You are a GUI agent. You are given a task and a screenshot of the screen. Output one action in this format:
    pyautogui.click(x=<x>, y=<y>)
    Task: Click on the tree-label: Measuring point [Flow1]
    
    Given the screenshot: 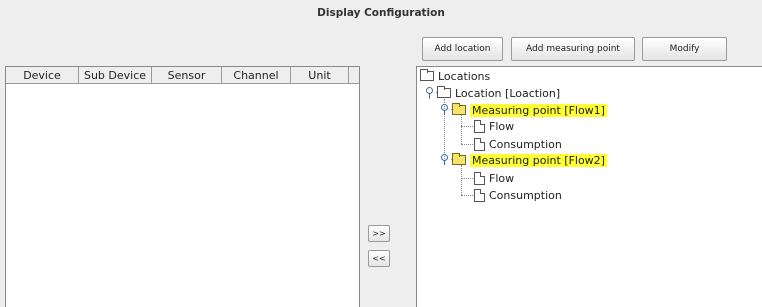 What is the action you would take?
    pyautogui.click(x=538, y=110)
    